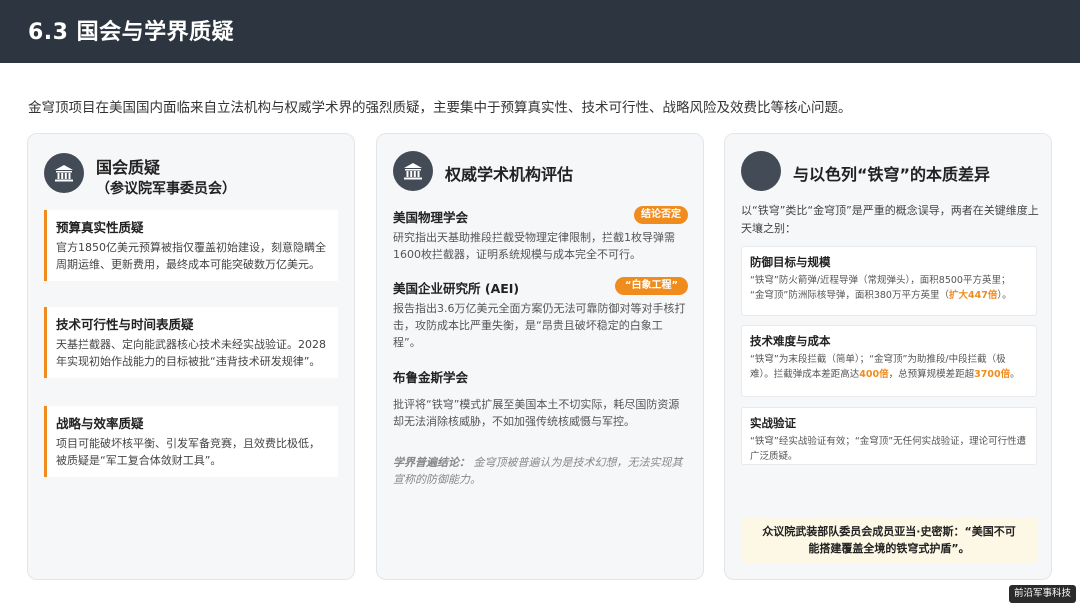  I want to click on card-title: 与以色列“铁穹”的本质差异, so click(892, 174).